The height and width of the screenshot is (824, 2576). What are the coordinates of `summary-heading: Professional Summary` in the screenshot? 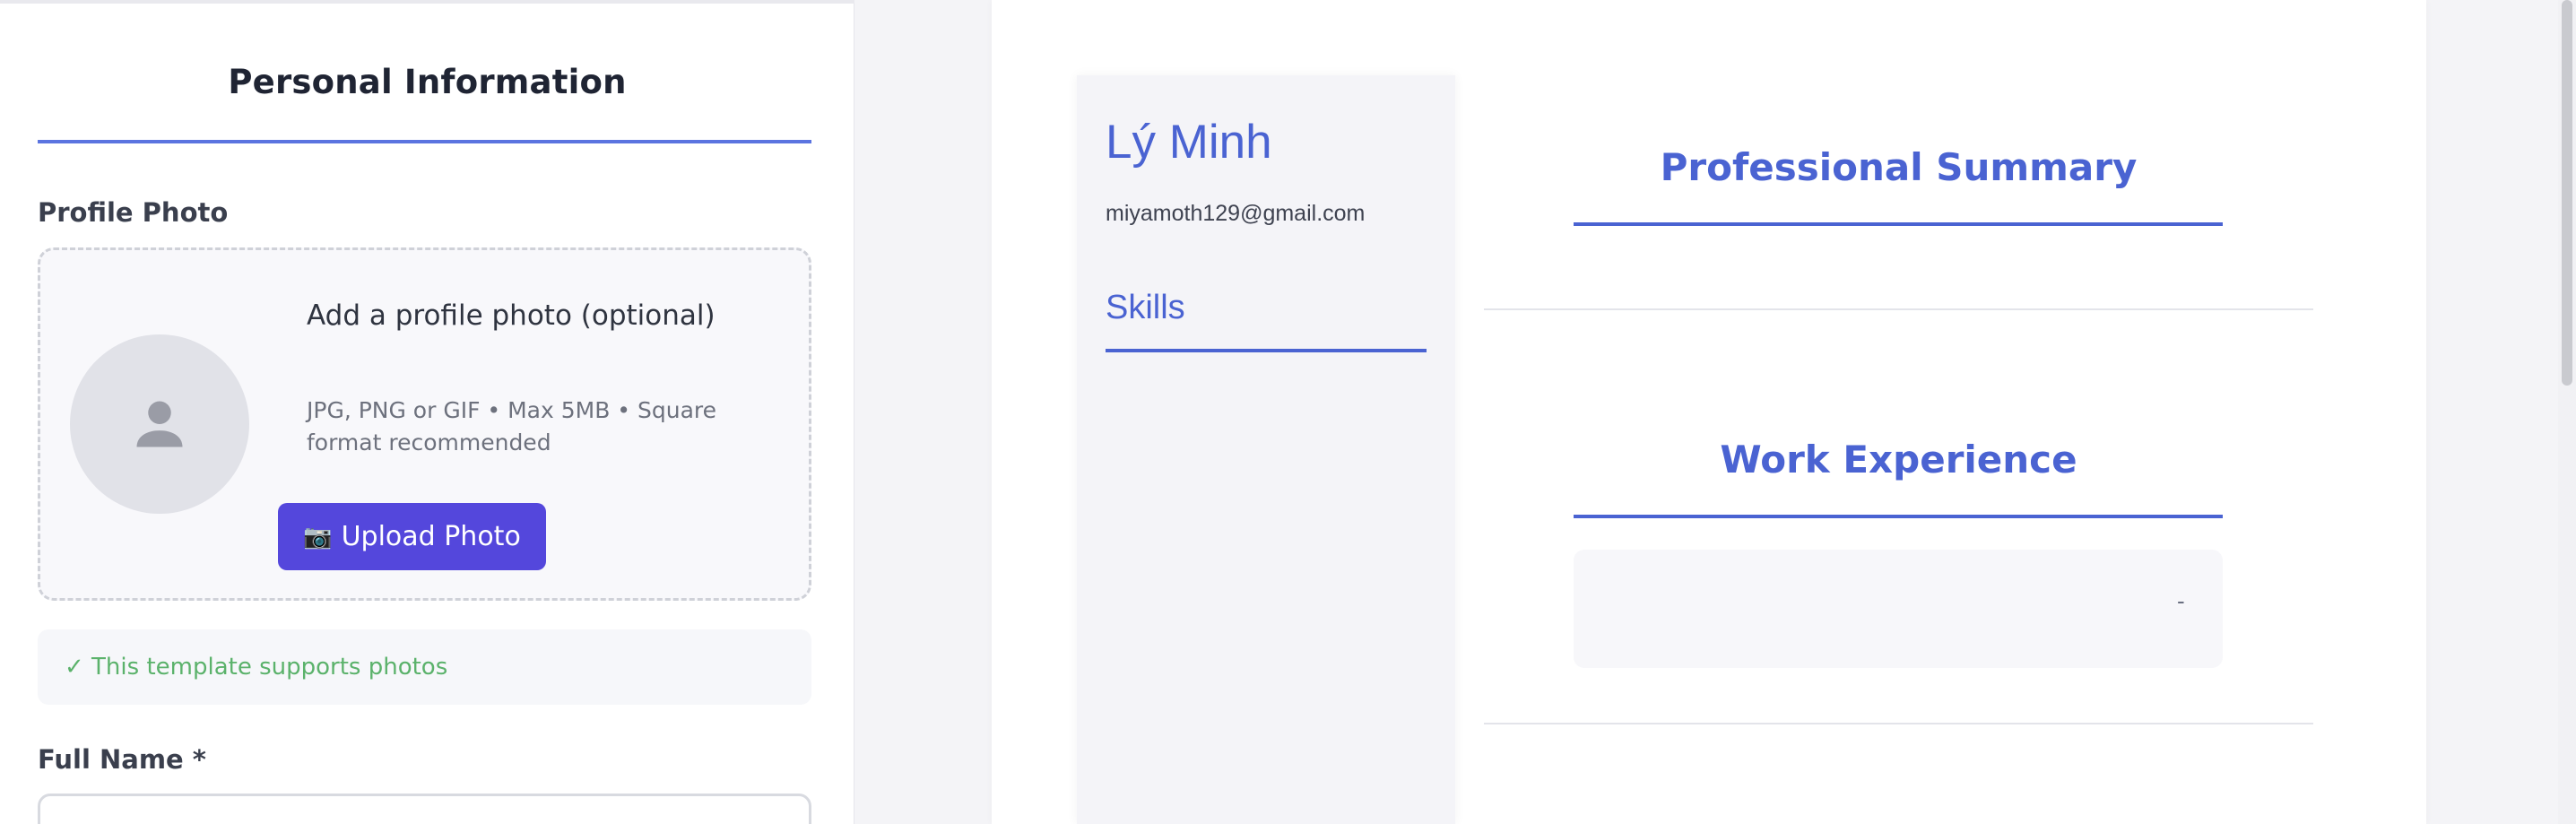 It's located at (1899, 167).